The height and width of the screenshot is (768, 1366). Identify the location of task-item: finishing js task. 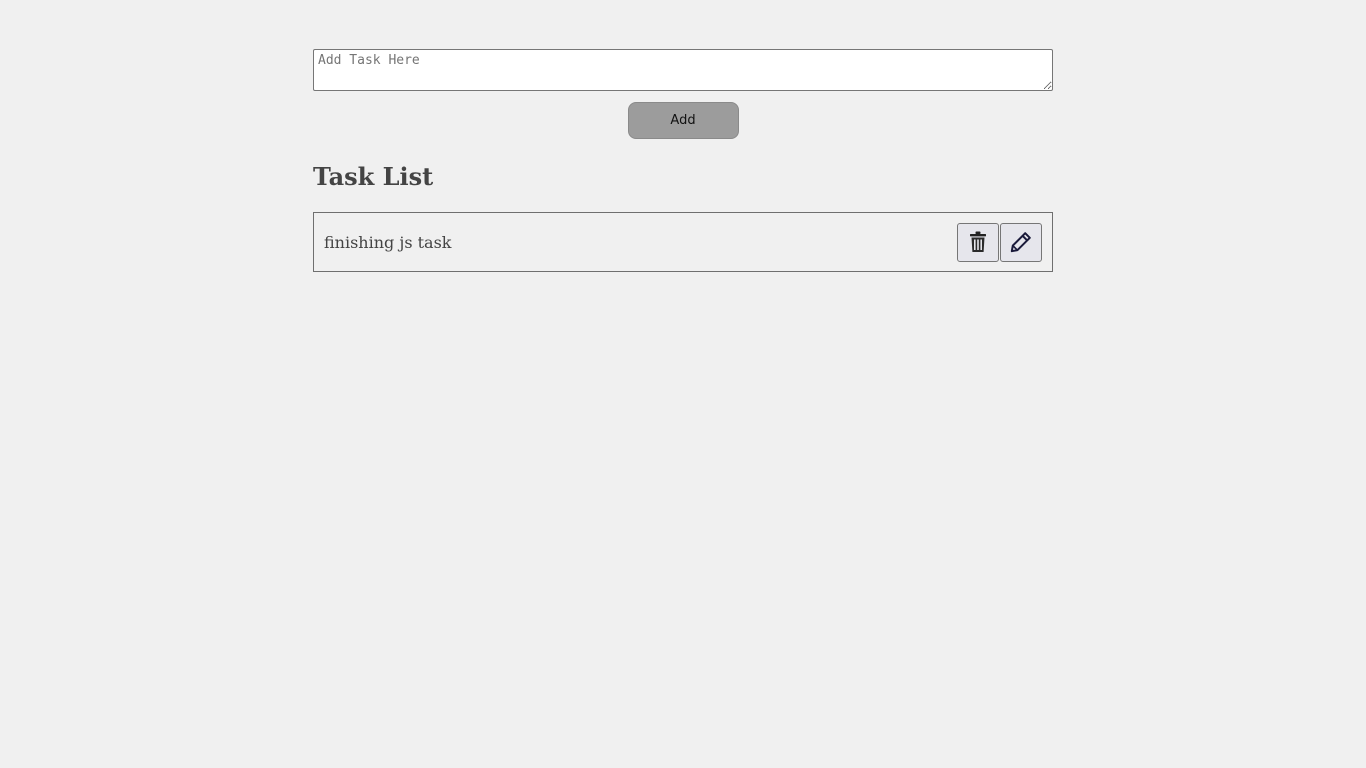
(683, 242).